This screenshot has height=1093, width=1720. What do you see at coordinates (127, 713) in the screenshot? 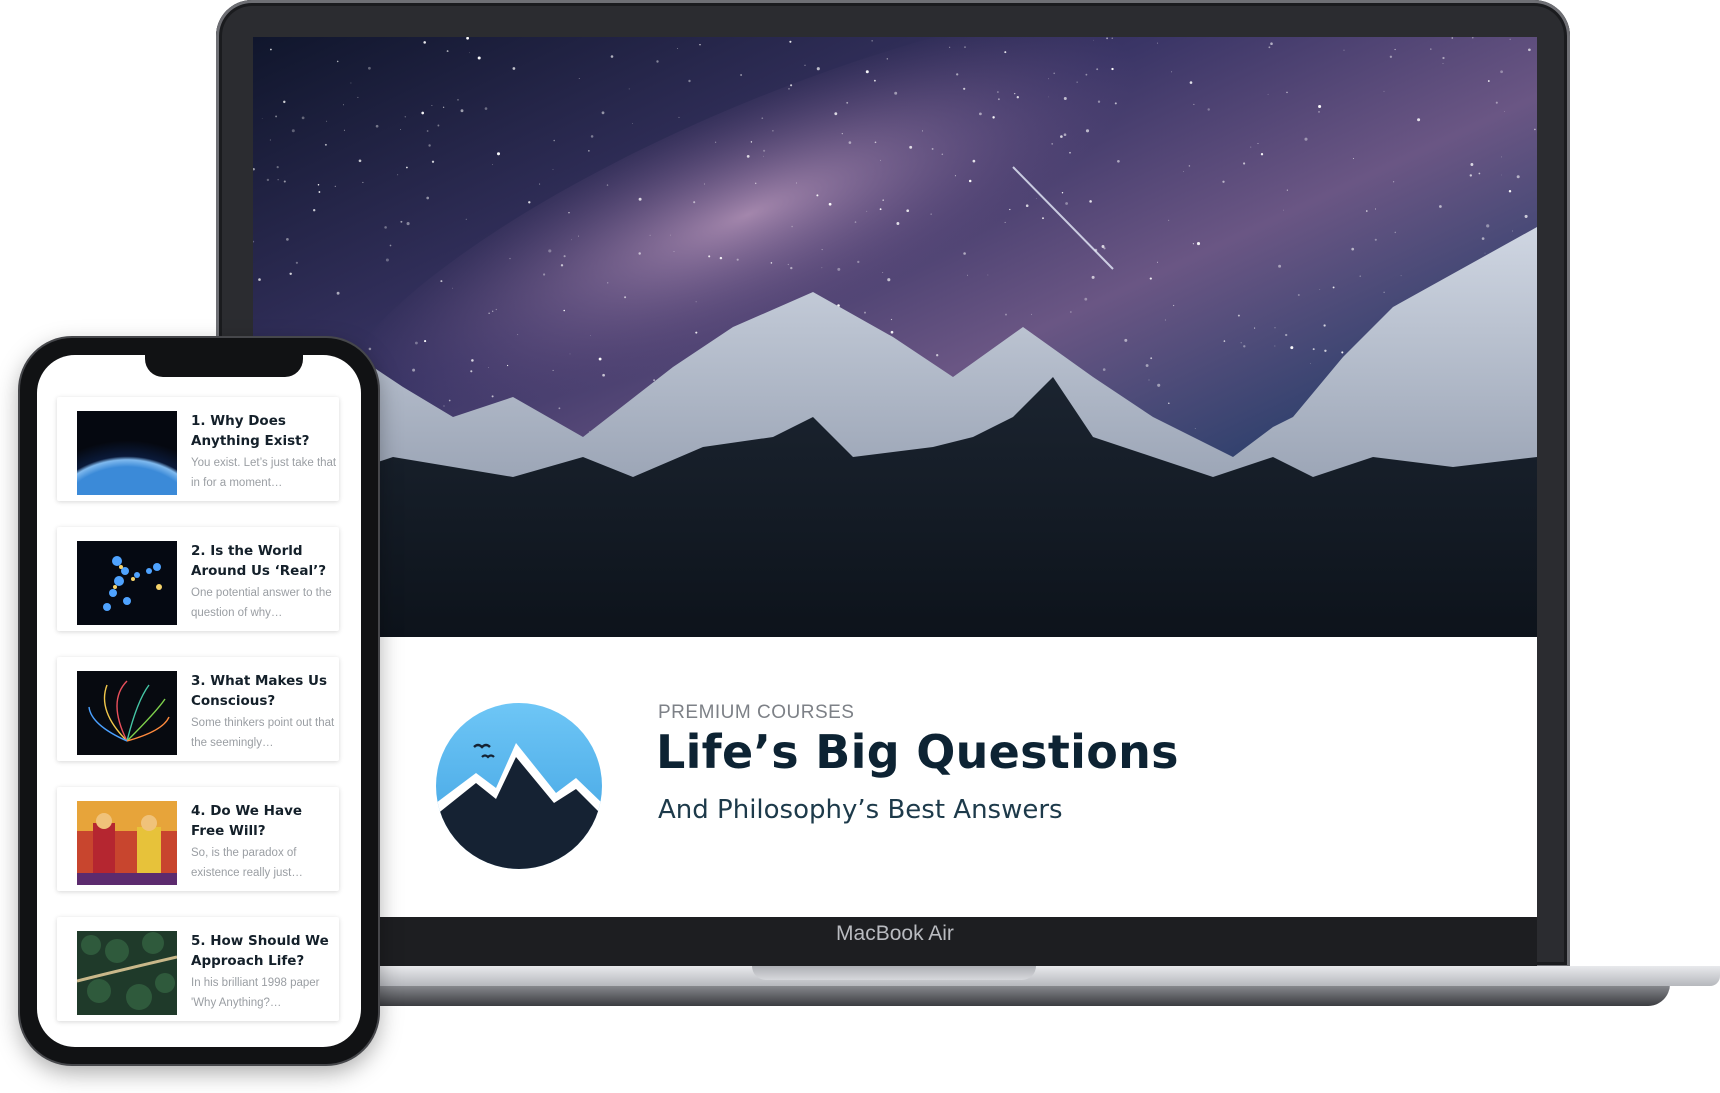
I see `neural-brain-image` at bounding box center [127, 713].